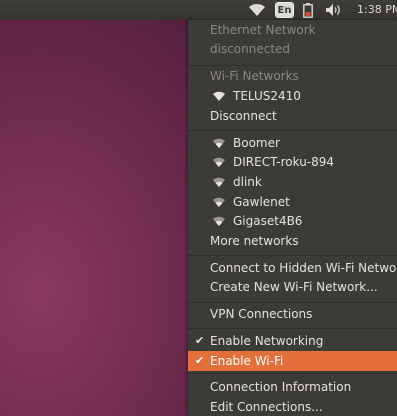 The width and height of the screenshot is (397, 416). I want to click on vpn-connections-item: VPN Connections, so click(292, 314).